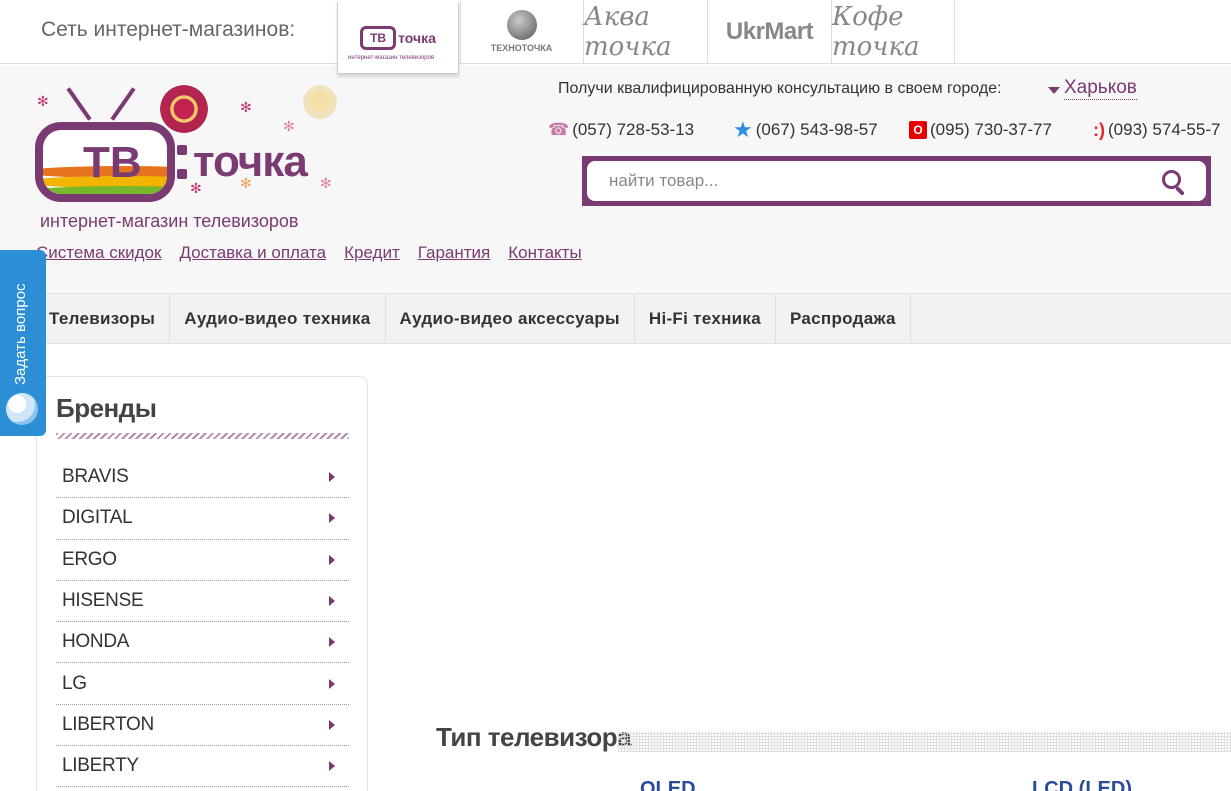 This screenshot has height=791, width=1231. I want to click on city-selector: Харьков, so click(1100, 88).